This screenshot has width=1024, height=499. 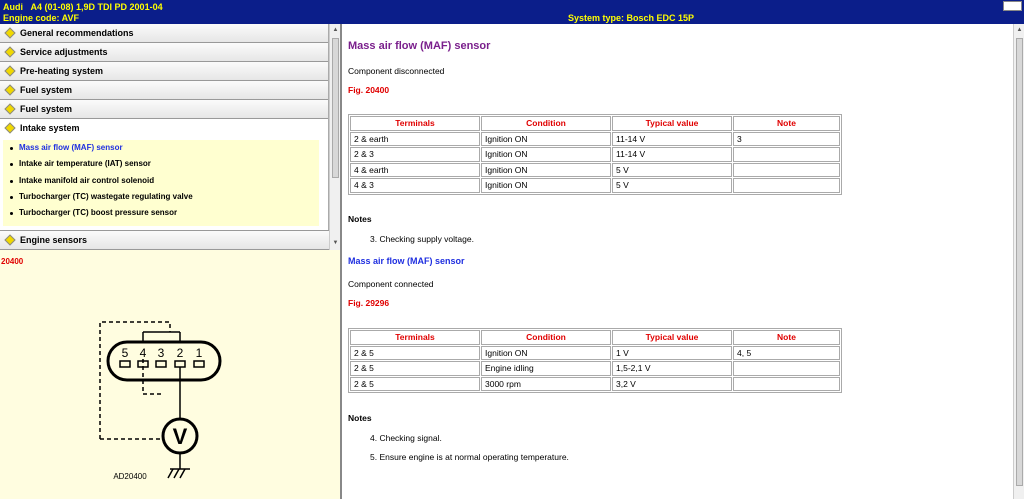 What do you see at coordinates (161, 181) in the screenshot?
I see `submenu-item-manifold-solenoid: Intake manifold air control solenoid` at bounding box center [161, 181].